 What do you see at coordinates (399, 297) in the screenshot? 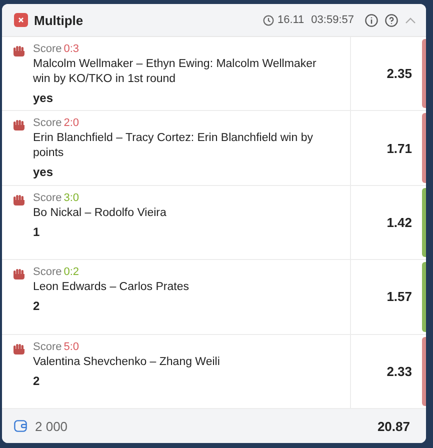
I see `odds-value: 1.57` at bounding box center [399, 297].